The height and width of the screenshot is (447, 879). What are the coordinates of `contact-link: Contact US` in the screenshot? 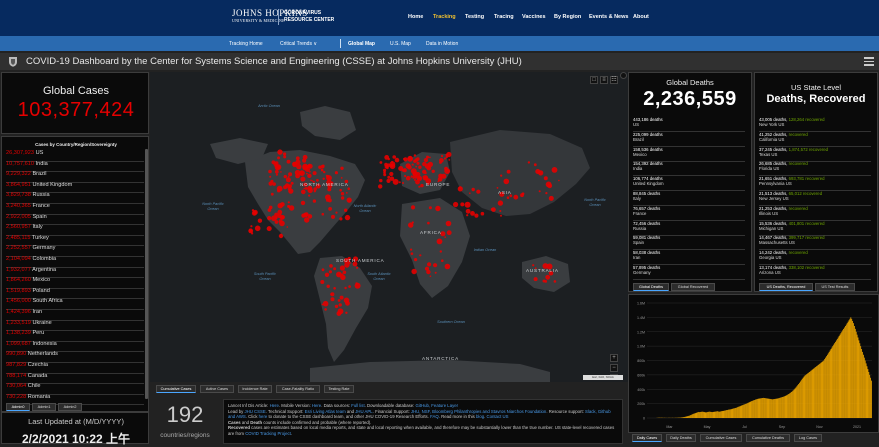 It's located at (497, 416).